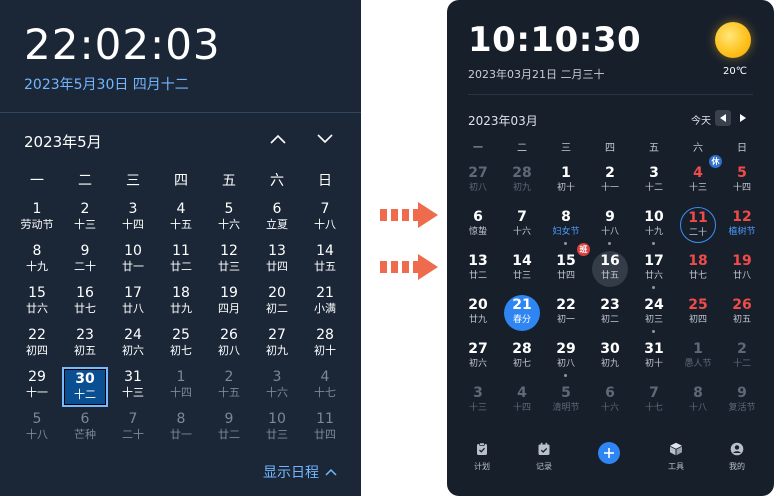 The width and height of the screenshot is (774, 496). I want to click on day-cell: 28 初七, so click(522, 358).